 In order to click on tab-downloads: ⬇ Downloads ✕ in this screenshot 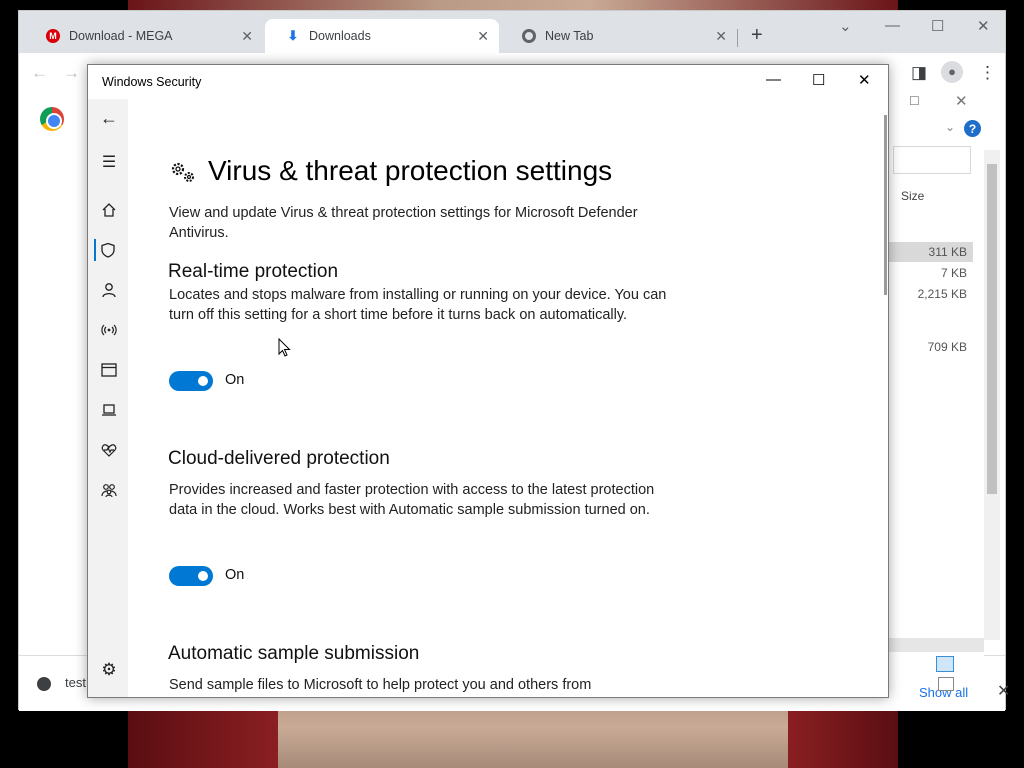, I will do `click(382, 36)`.